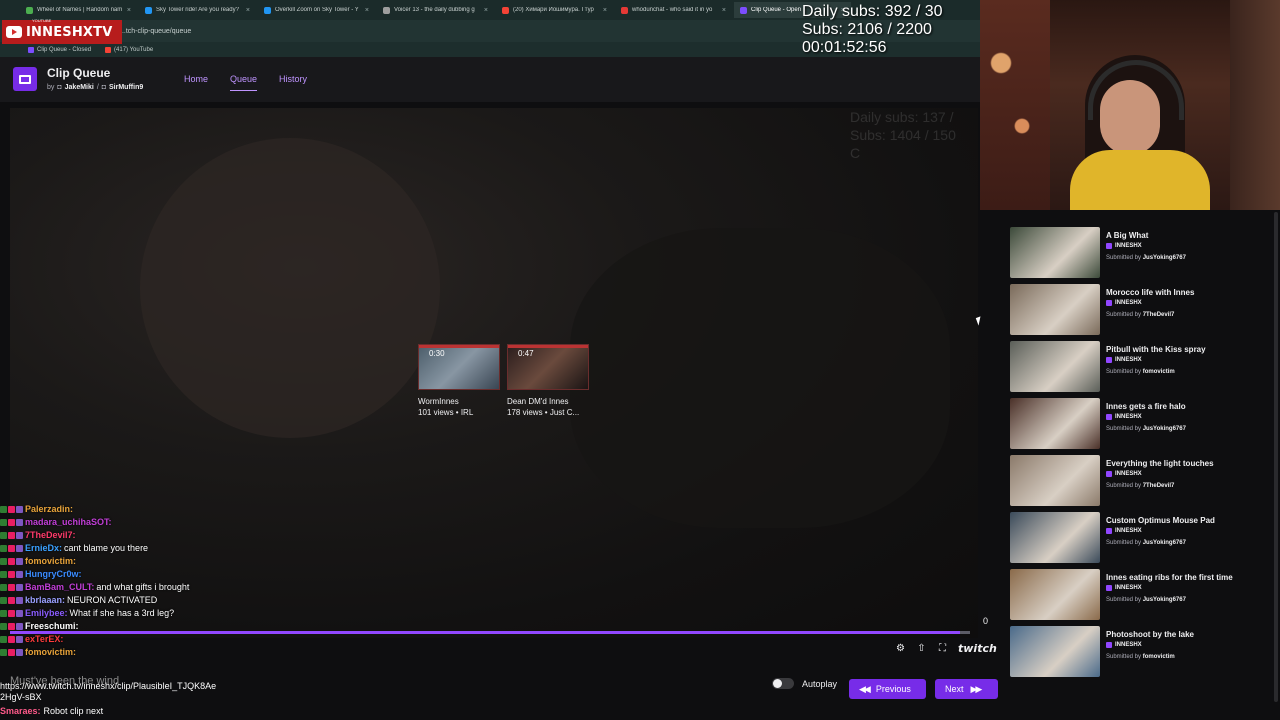 The height and width of the screenshot is (720, 1280). Describe the element at coordinates (887, 689) in the screenshot. I see `previous-button: ◀◀ Previous` at that location.